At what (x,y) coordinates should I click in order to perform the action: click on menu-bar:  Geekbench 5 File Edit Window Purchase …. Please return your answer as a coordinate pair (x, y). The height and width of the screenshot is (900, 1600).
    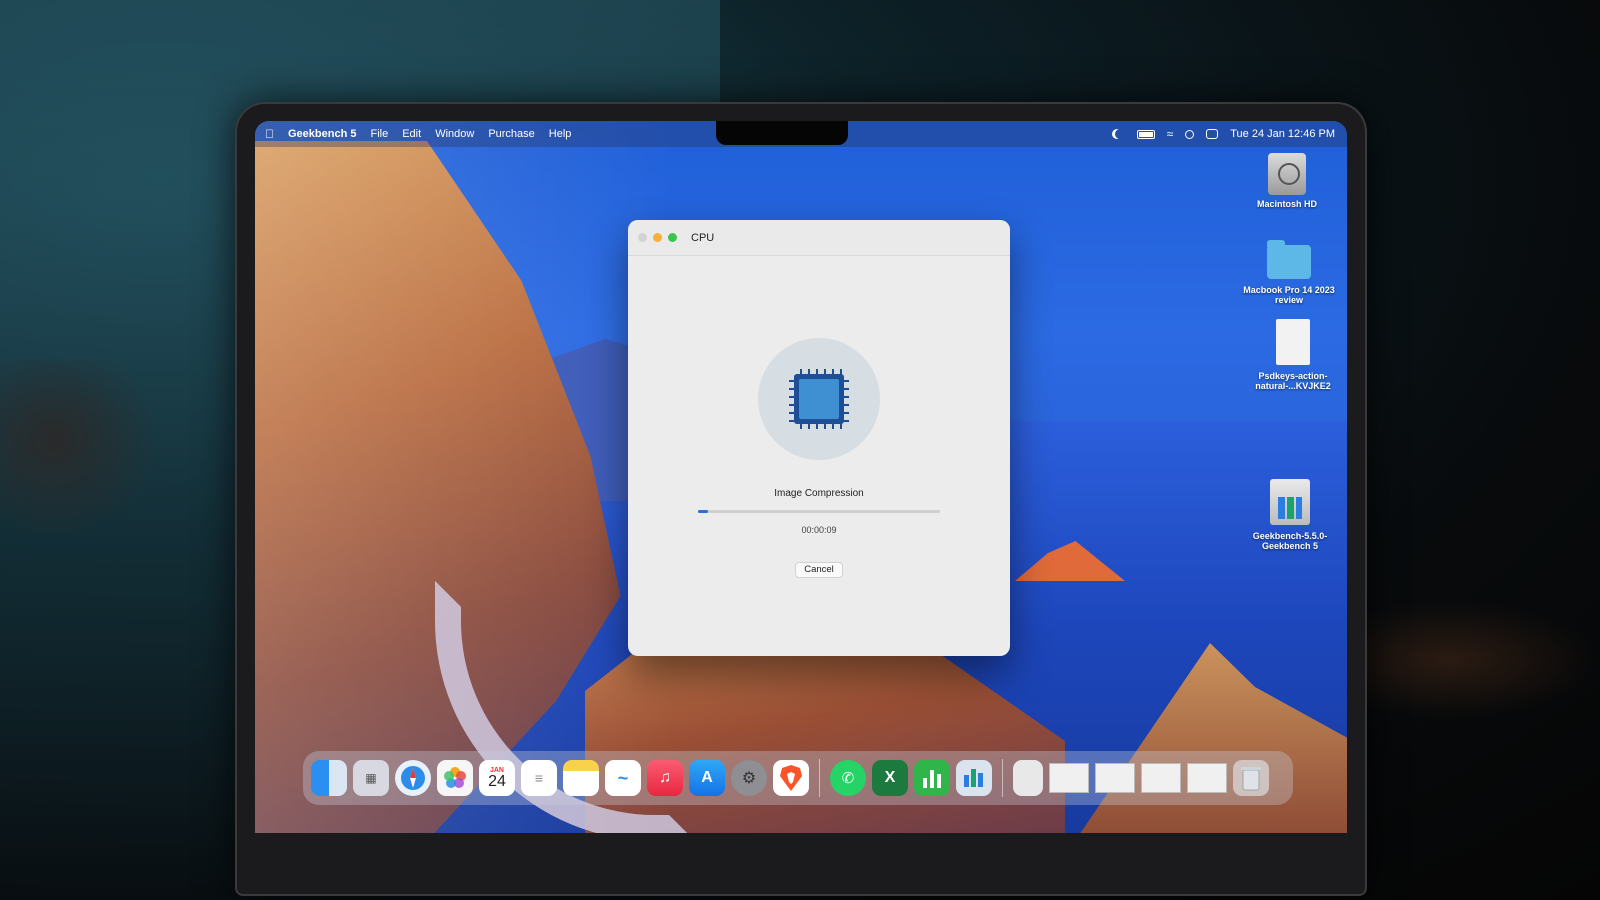
    Looking at the image, I should click on (801, 134).